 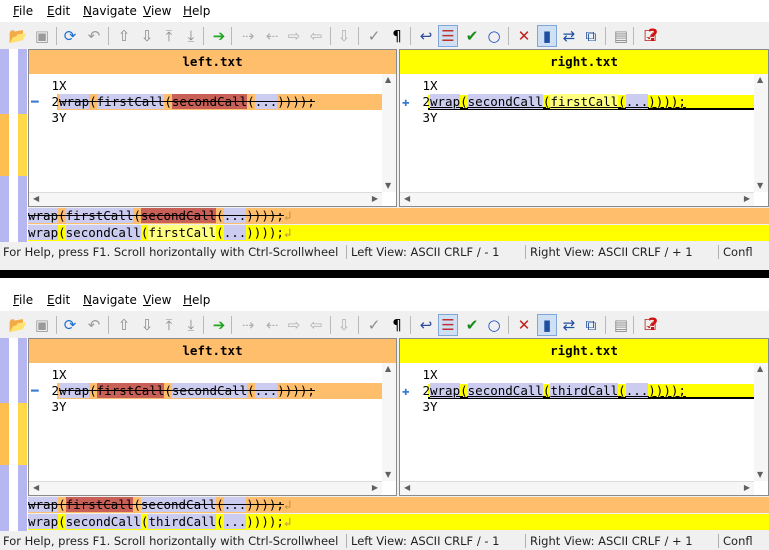 I want to click on line-number: 1, so click(x=426, y=85).